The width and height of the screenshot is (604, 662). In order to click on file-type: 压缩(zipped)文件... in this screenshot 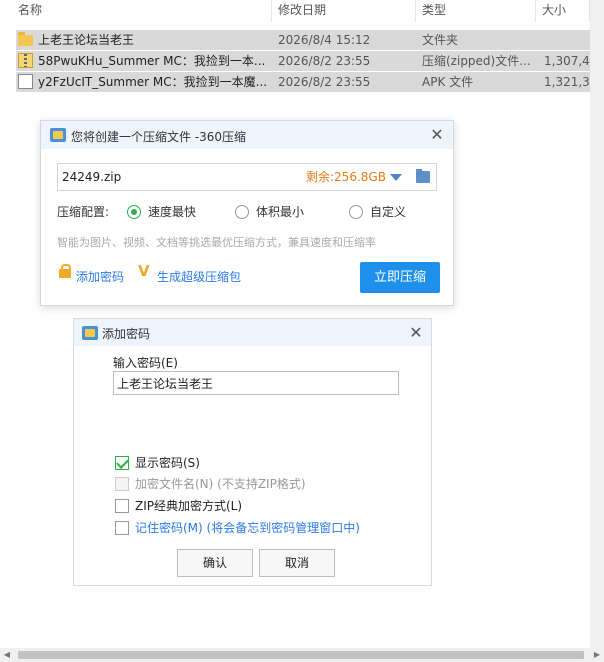, I will do `click(476, 61)`.